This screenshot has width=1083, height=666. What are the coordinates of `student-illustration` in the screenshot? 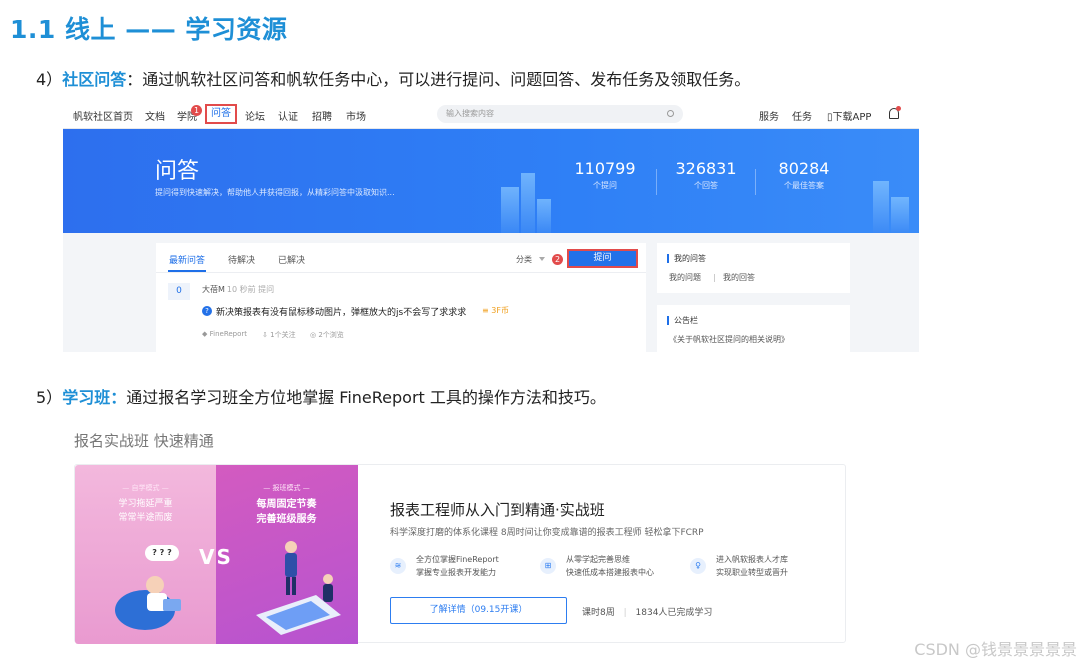 It's located at (148, 603).